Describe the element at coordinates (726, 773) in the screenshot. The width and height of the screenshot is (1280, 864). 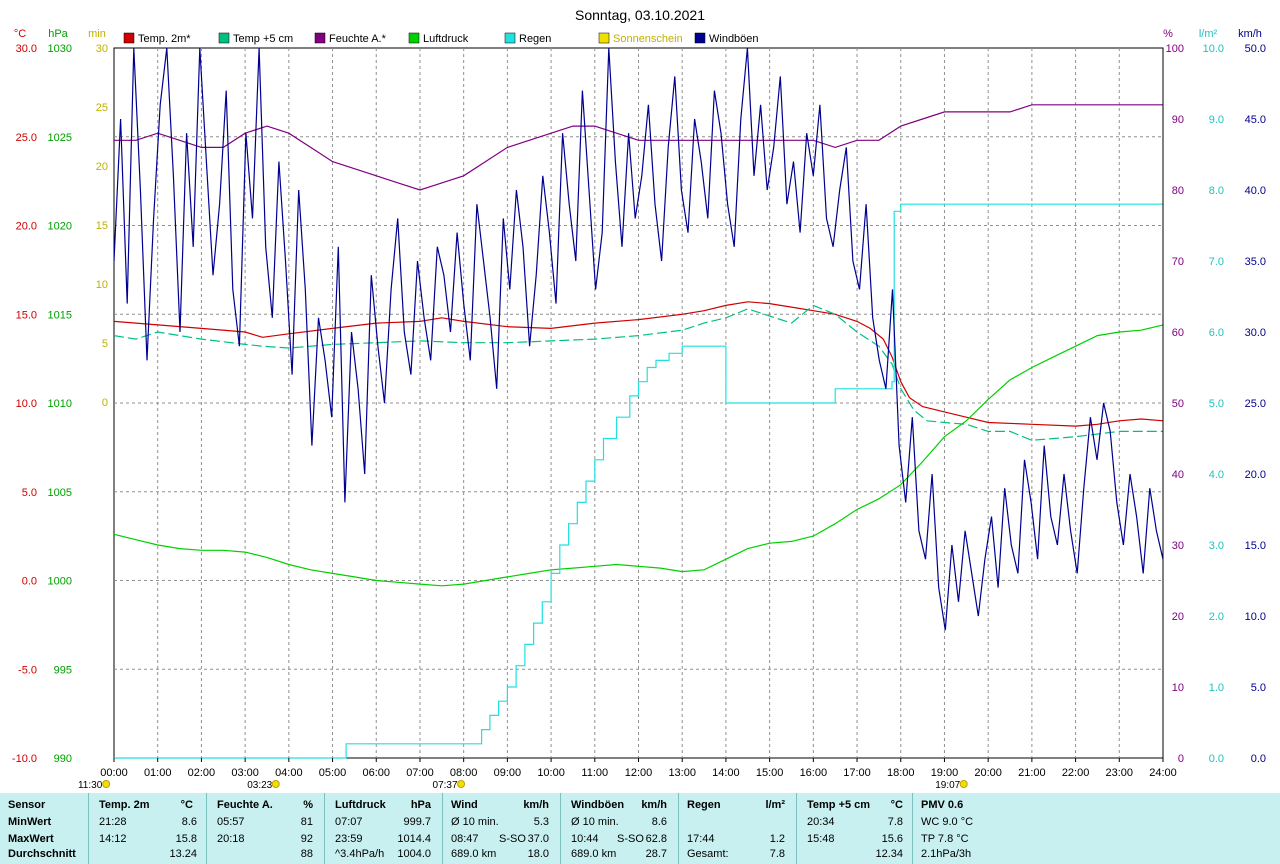
I see `x-tick-label: 14:00` at that location.